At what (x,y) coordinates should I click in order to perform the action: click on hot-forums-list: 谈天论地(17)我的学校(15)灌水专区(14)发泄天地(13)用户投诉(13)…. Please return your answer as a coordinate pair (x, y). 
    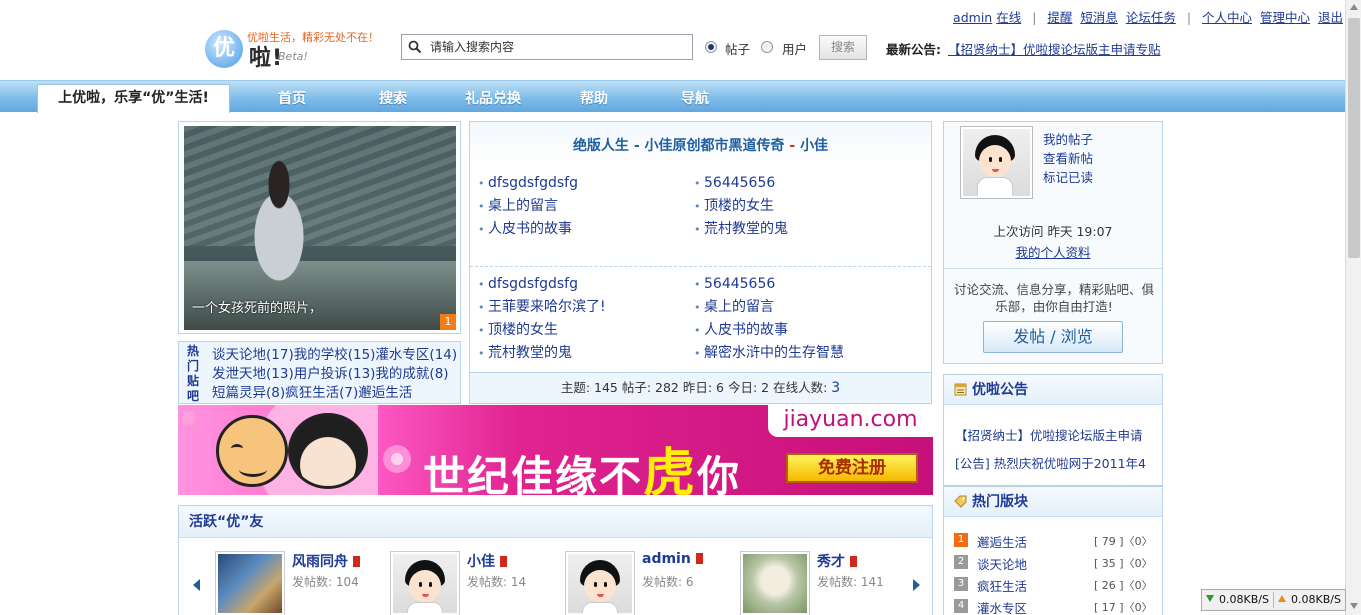
    Looking at the image, I should click on (337, 374).